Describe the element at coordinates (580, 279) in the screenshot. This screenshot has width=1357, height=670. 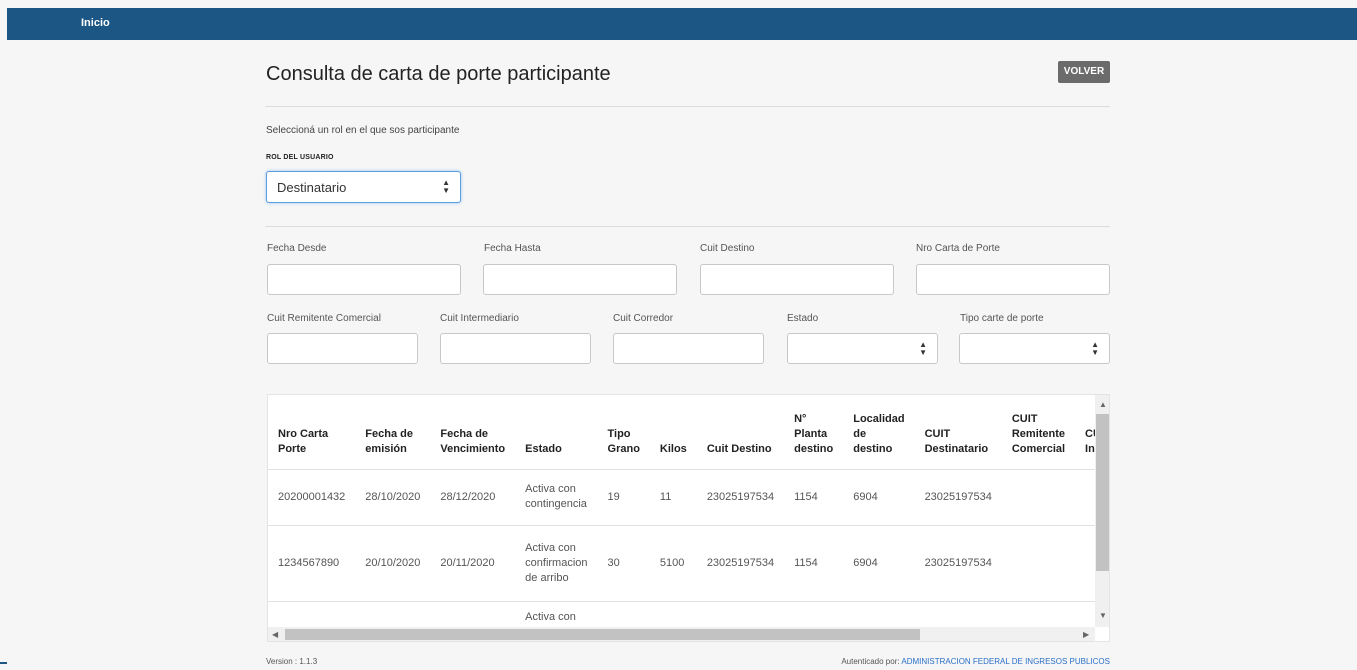
I see `fecha-hasta-input` at that location.